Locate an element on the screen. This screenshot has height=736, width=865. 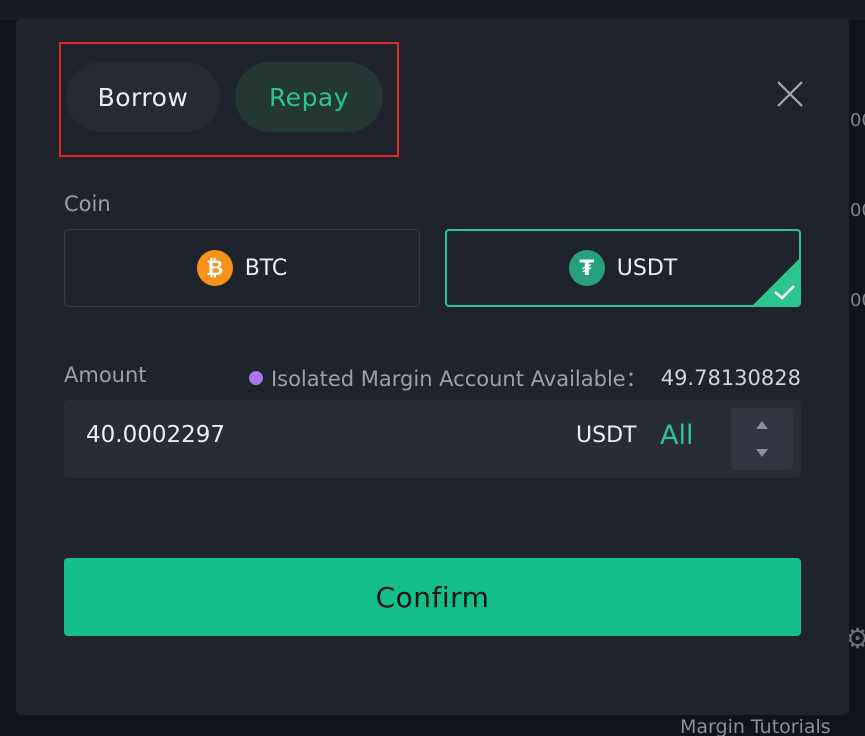
bitcoin-icon: ₿ is located at coordinates (214, 268).